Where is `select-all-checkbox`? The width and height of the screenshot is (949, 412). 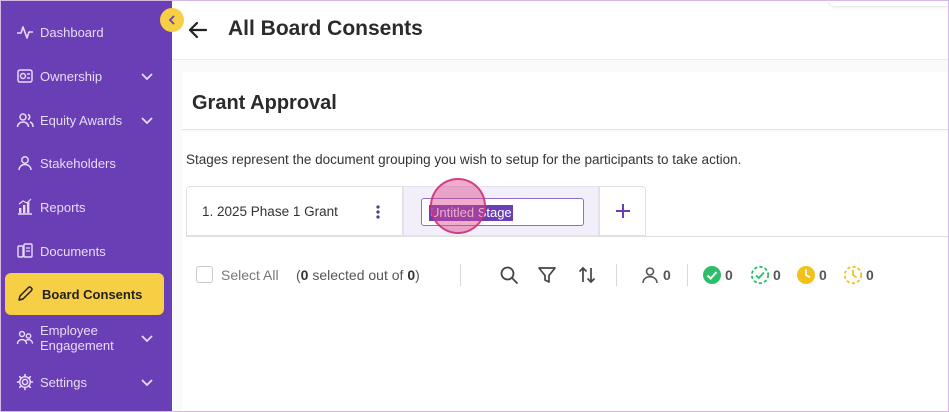
select-all-checkbox is located at coordinates (204, 274).